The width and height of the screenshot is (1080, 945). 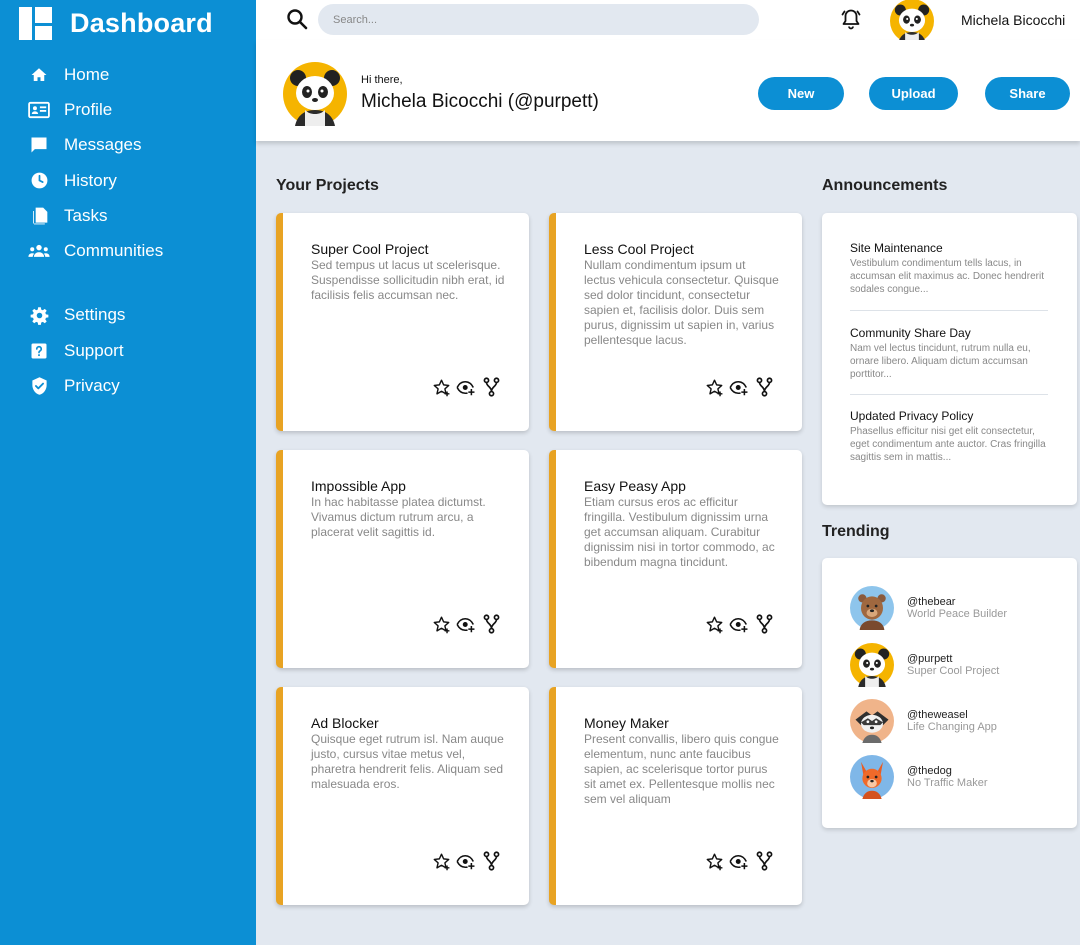 I want to click on sidebar-item-label: Messages, so click(x=103, y=145).